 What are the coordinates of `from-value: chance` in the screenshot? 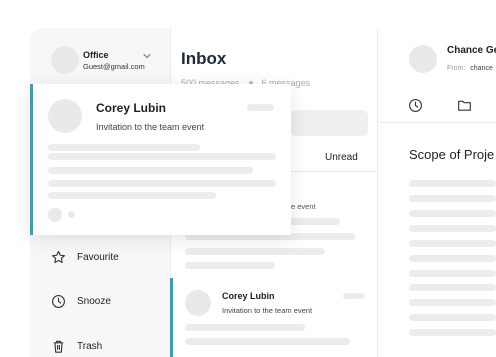 It's located at (481, 68).